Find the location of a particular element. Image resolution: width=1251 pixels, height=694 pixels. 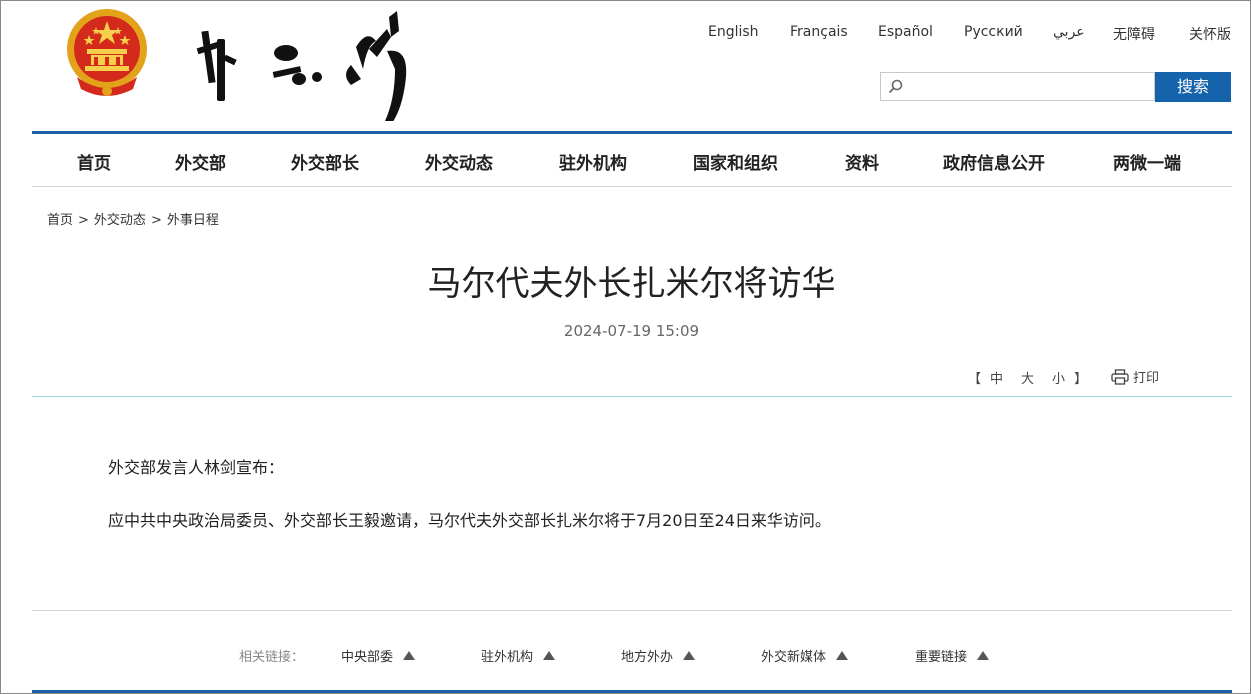

nav-item-ministry: 外交部 is located at coordinates (200, 161).